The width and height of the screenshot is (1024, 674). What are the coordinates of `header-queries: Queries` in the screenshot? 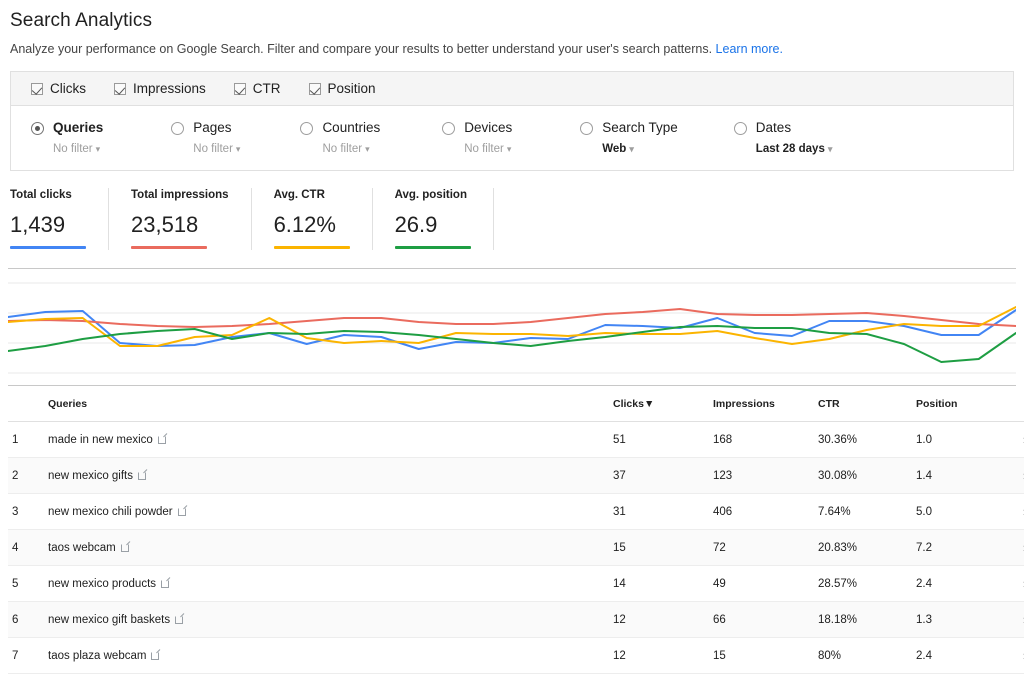 It's located at (330, 410).